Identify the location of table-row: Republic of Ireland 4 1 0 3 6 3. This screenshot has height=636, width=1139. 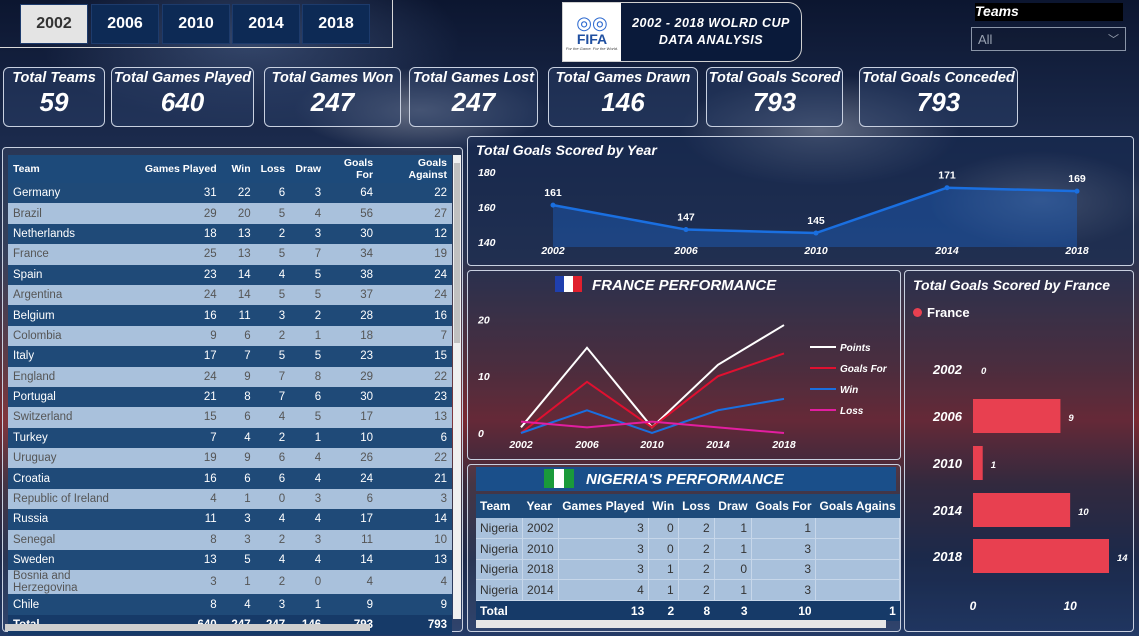
(230, 499).